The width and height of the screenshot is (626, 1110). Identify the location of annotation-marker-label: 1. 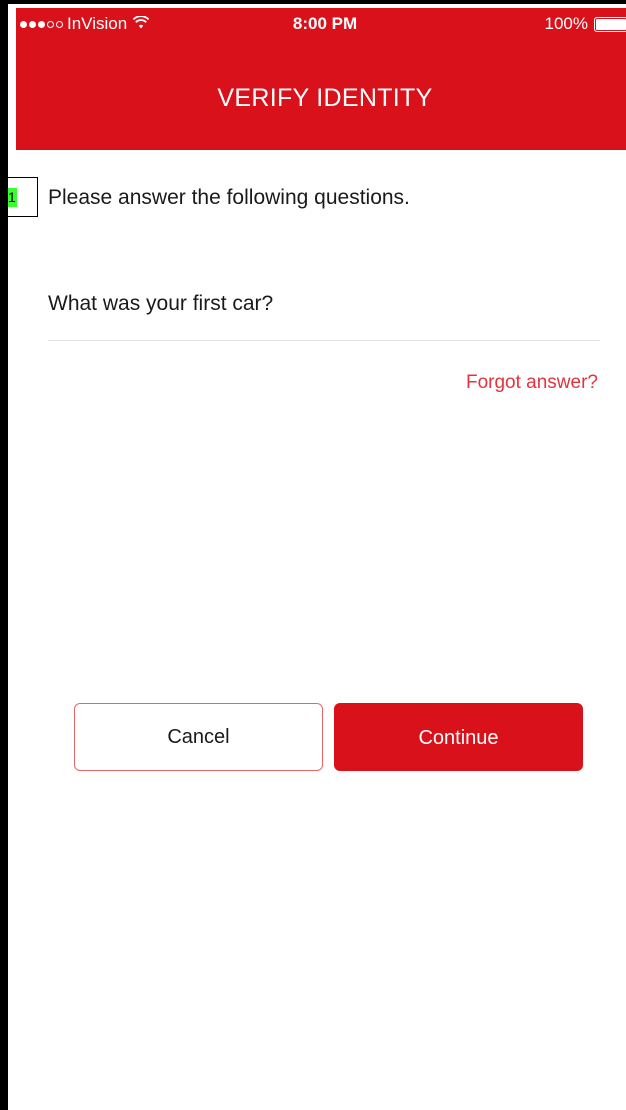
(12, 197).